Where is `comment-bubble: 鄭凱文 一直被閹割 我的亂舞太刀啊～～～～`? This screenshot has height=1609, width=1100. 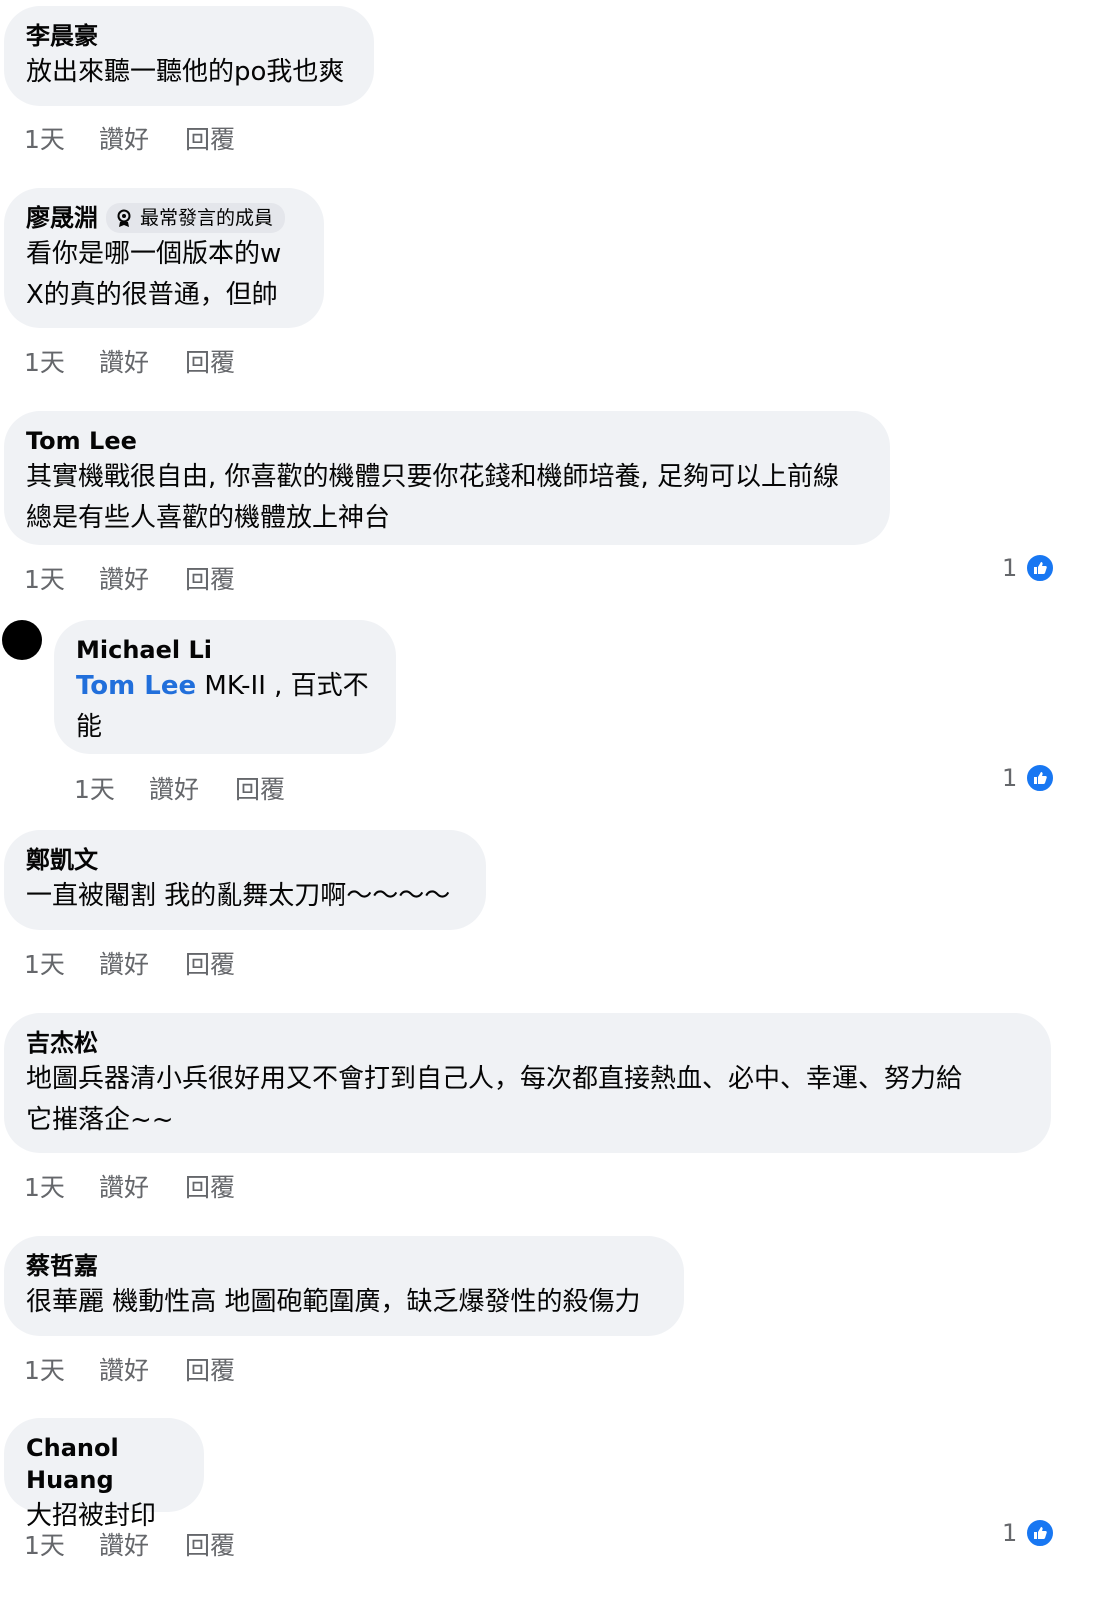 comment-bubble: 鄭凱文 一直被閹割 我的亂舞太刀啊～～～～ is located at coordinates (245, 880).